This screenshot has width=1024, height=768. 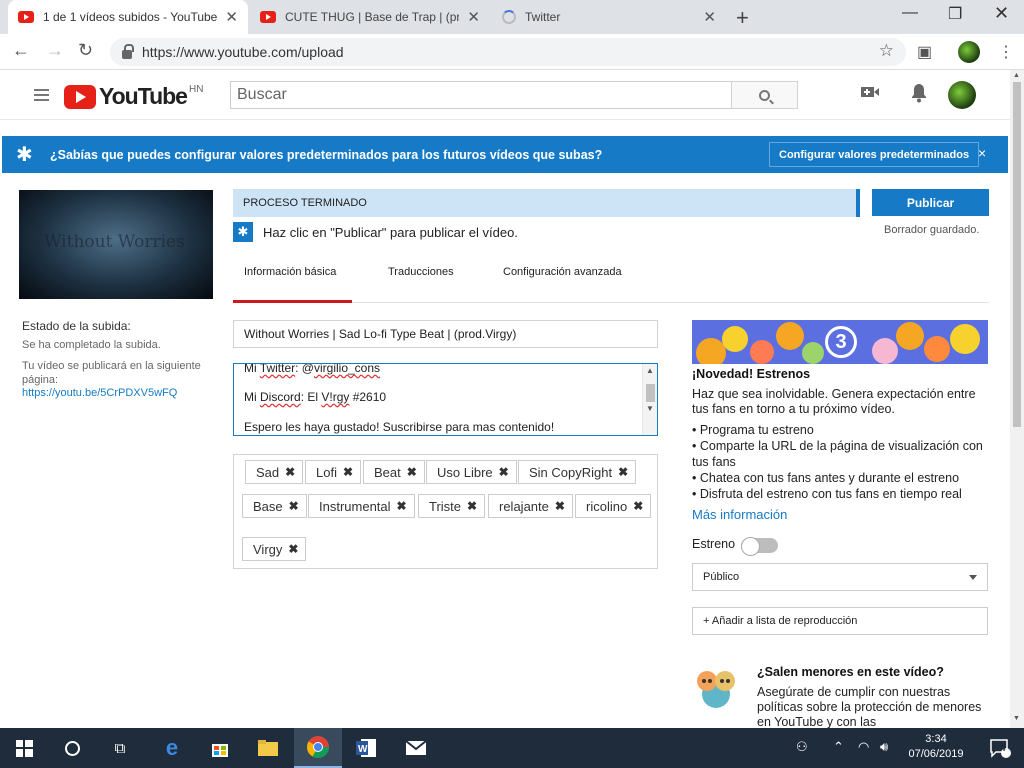 I want to click on task-view-icon: ⧉, so click(x=120, y=748).